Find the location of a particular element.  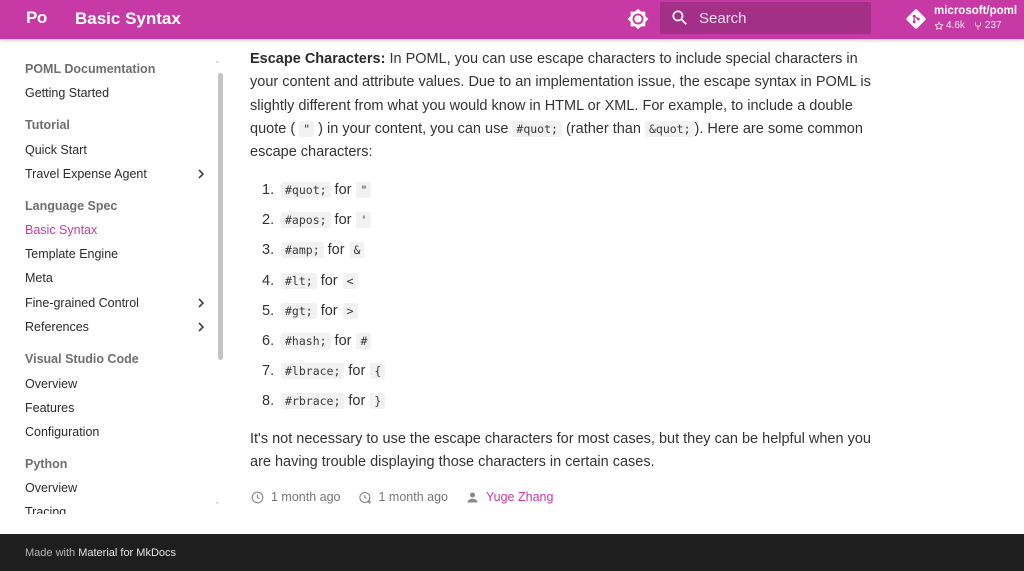

escape-code: #hash; is located at coordinates (306, 341).